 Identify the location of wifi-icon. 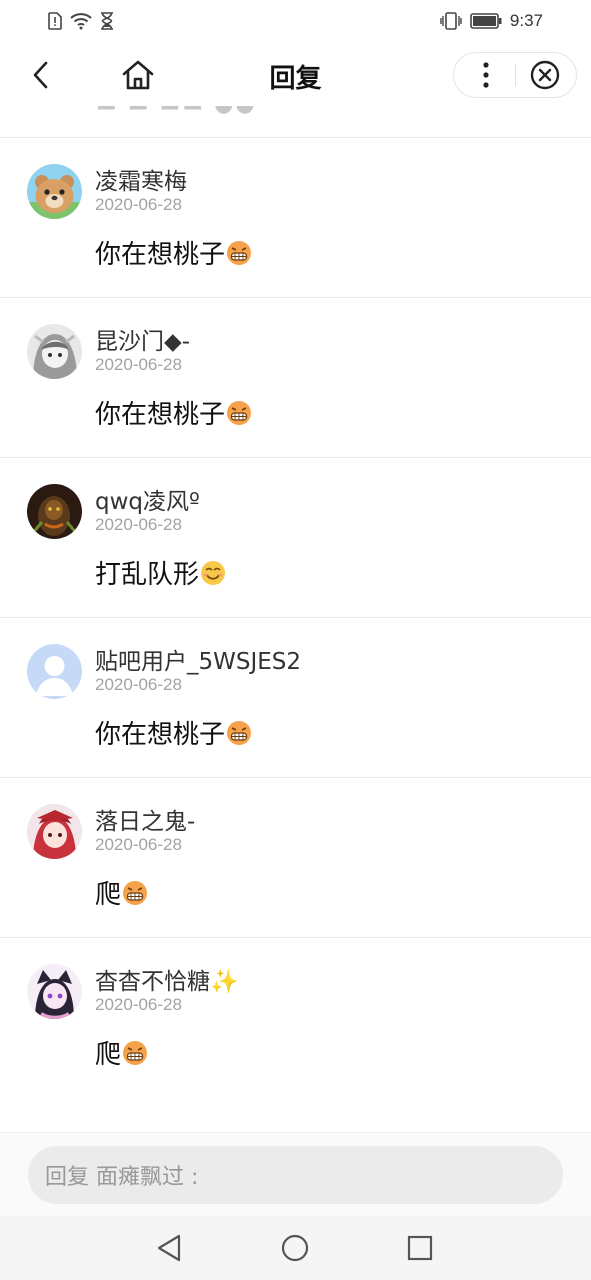
(81, 21).